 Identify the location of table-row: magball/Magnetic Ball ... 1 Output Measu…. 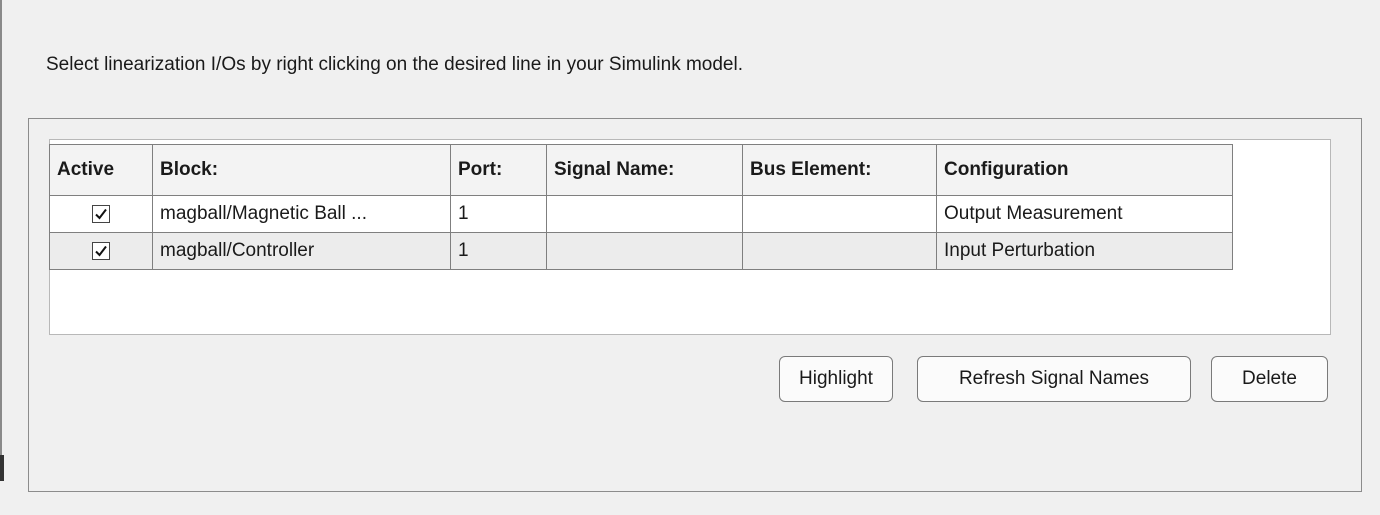
(641, 214).